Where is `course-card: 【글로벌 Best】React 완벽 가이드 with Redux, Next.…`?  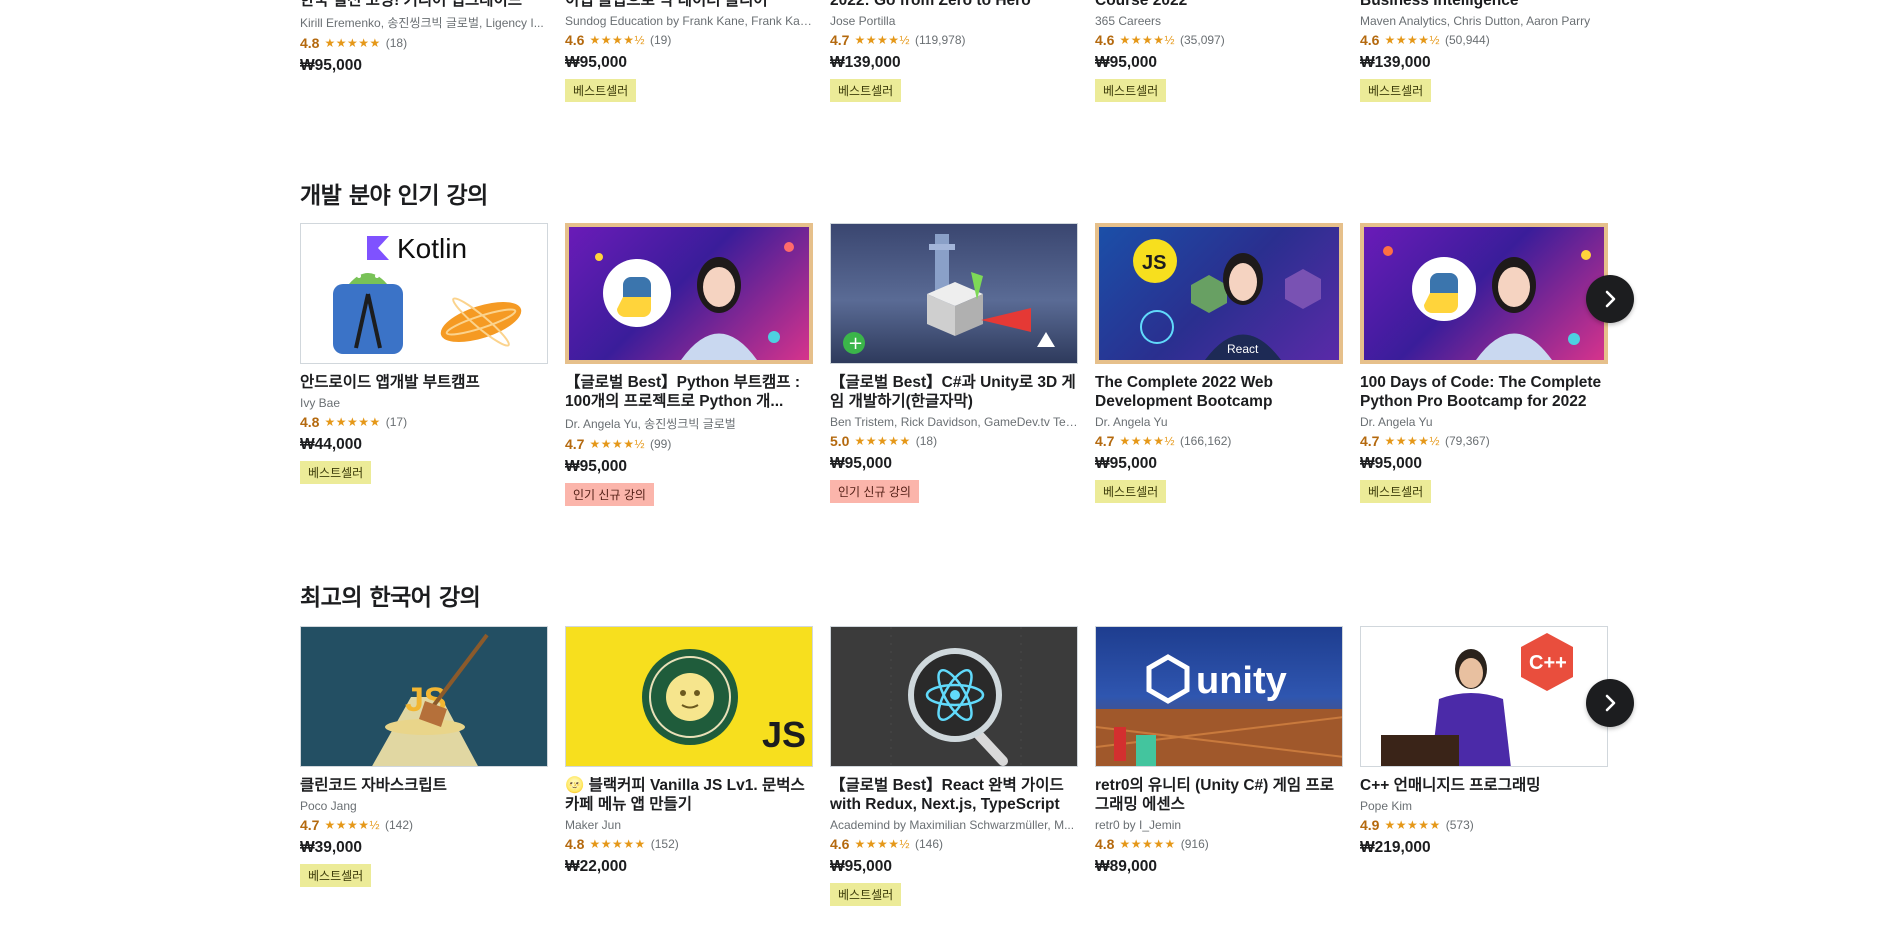
course-card: 【글로벌 Best】React 완벽 가이드 with Redux, Next.… is located at coordinates (954, 766).